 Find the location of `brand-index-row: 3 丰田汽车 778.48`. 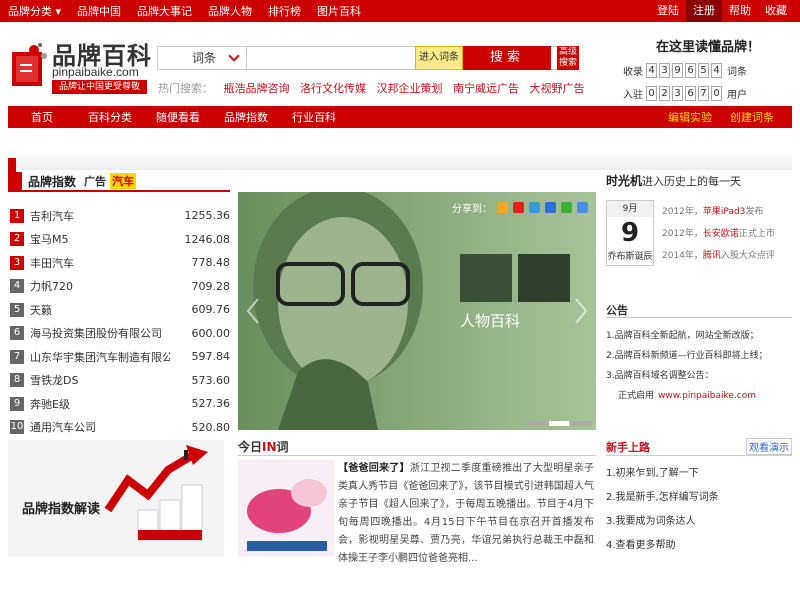

brand-index-row: 3 丰田汽车 778.48 is located at coordinates (119, 263).